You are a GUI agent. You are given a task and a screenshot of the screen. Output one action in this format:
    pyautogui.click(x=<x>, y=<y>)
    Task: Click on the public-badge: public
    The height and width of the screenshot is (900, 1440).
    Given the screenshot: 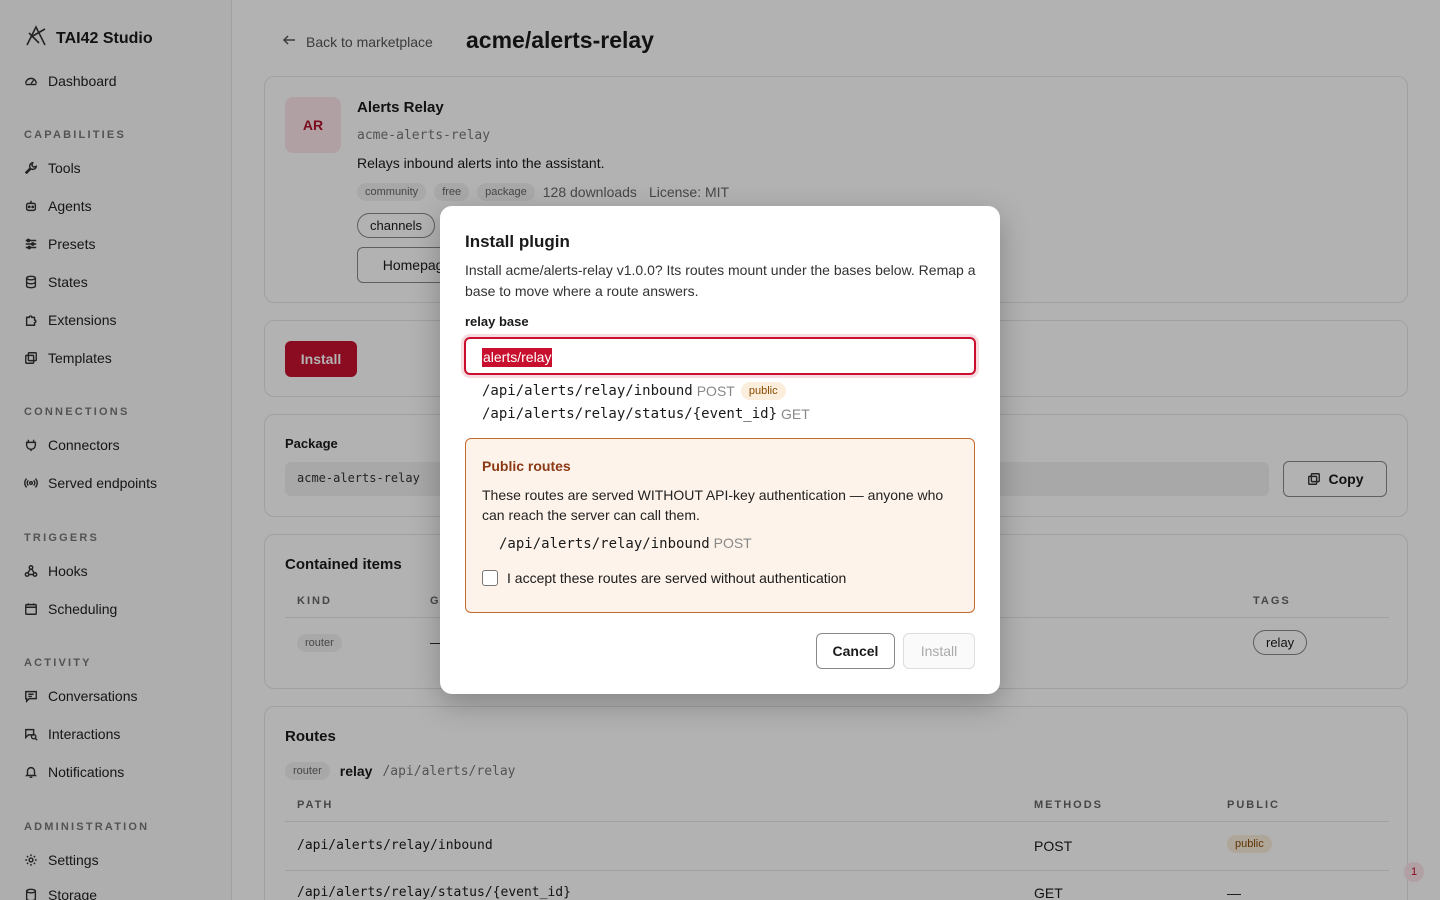 What is the action you would take?
    pyautogui.click(x=763, y=391)
    